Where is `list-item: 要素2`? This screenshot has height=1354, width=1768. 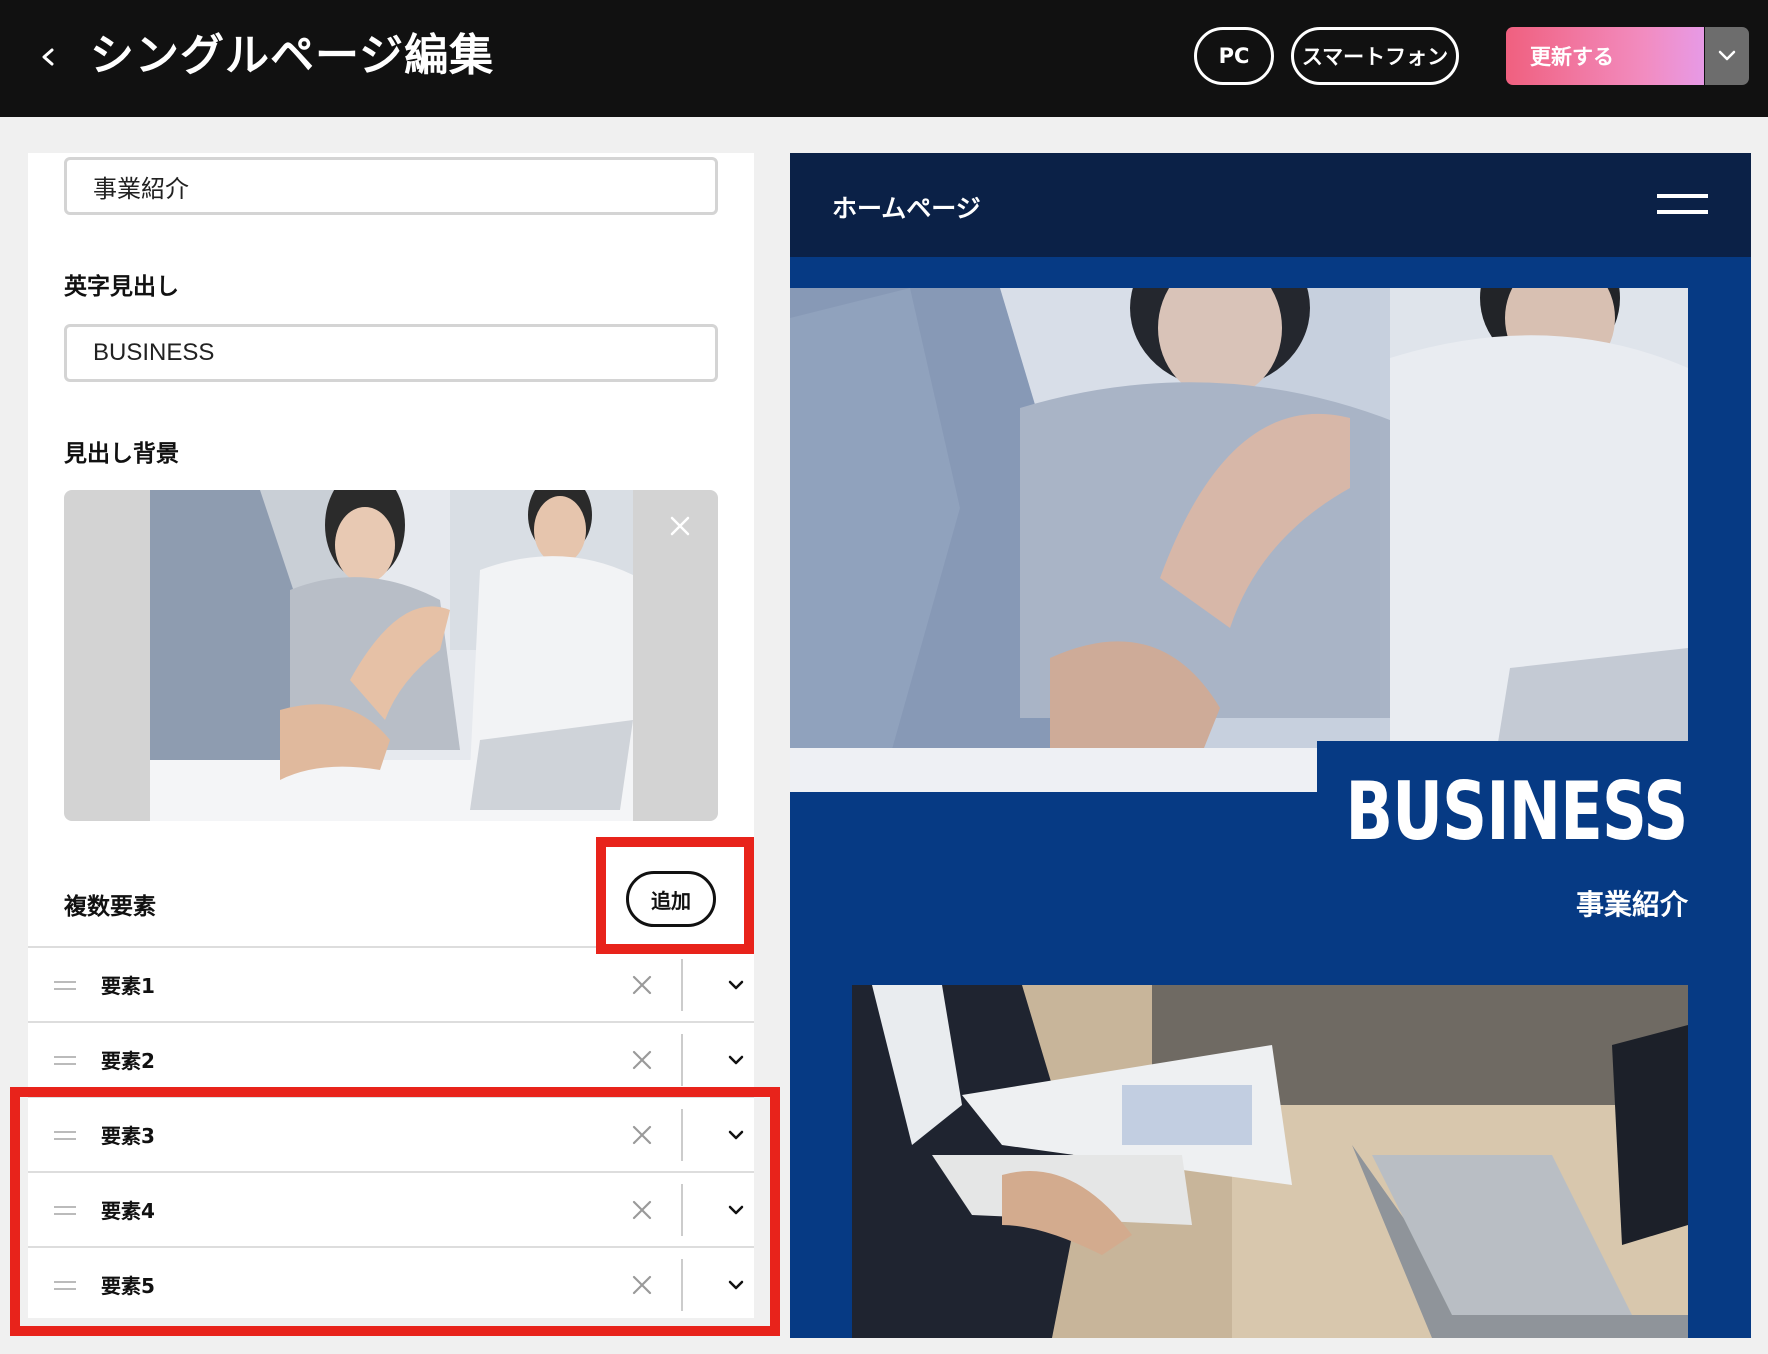 list-item: 要素2 is located at coordinates (391, 1058).